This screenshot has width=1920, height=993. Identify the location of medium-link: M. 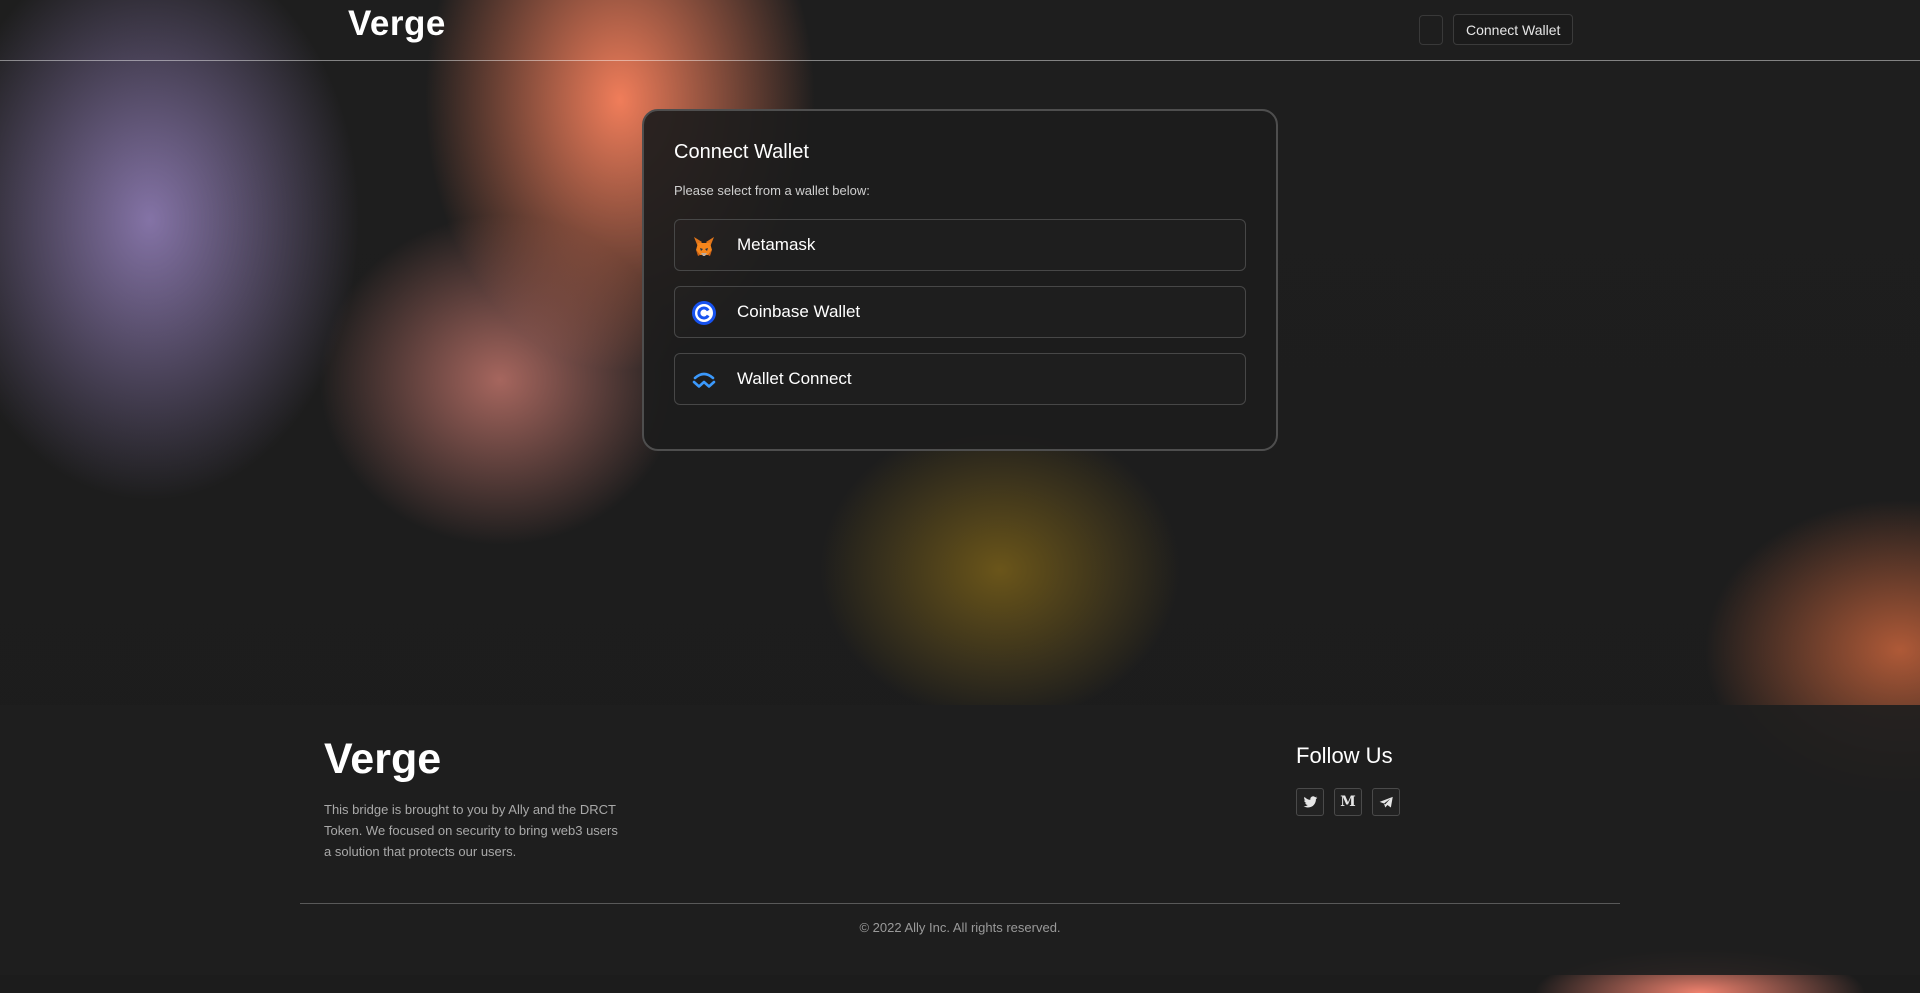
(1348, 802).